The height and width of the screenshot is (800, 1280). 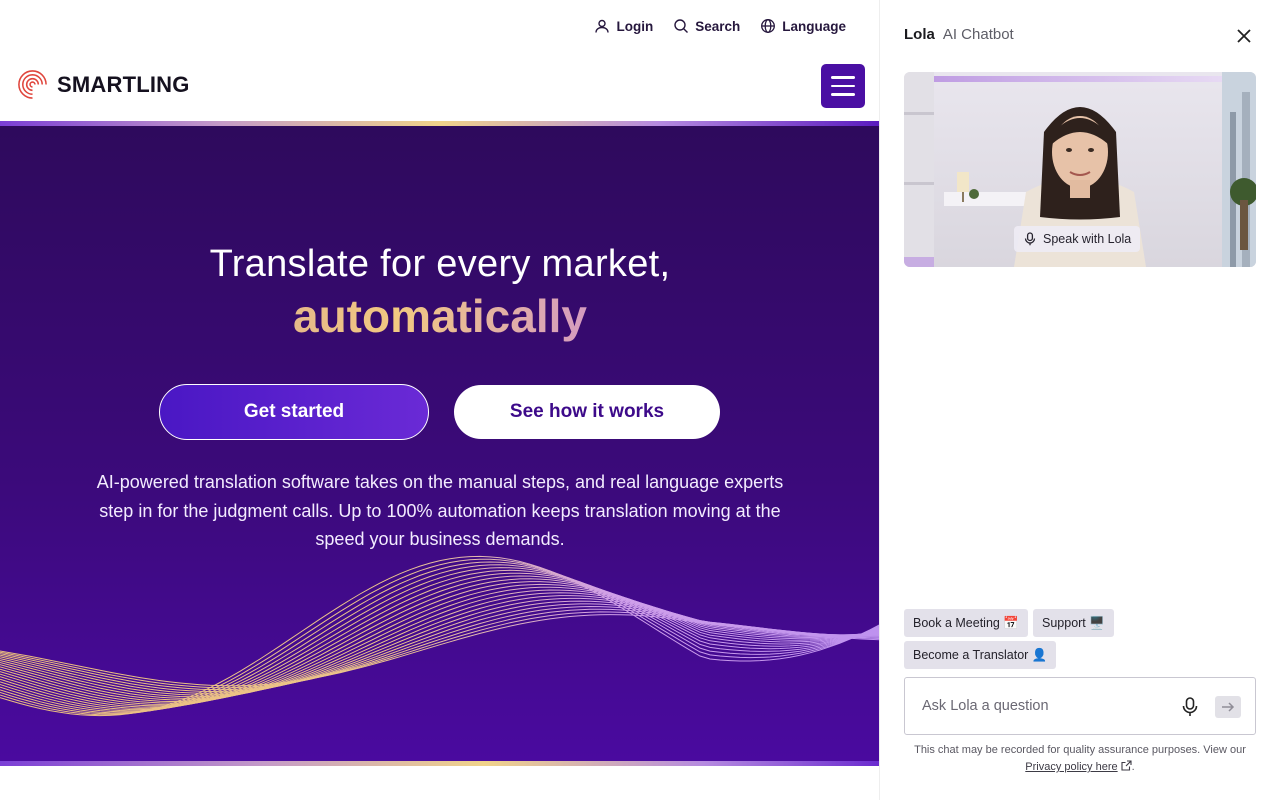 I want to click on hamburger-menu-button, so click(x=843, y=86).